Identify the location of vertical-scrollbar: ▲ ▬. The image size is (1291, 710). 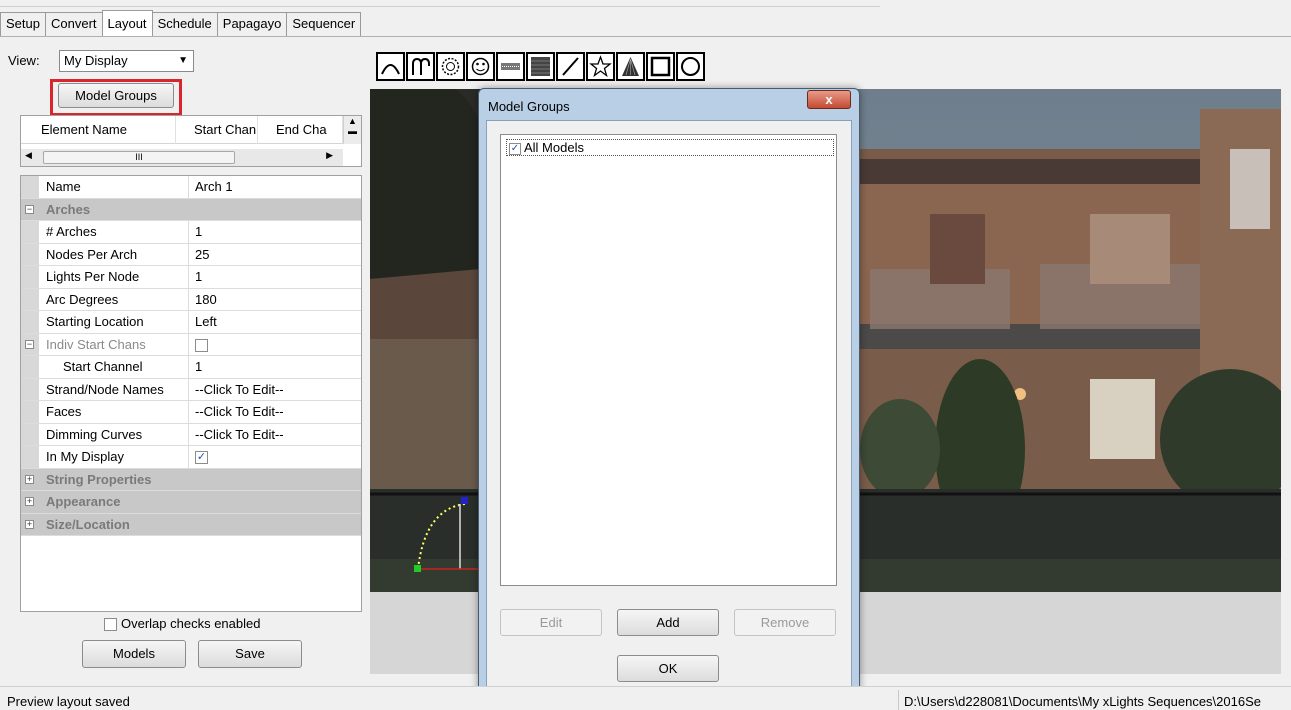
(352, 130).